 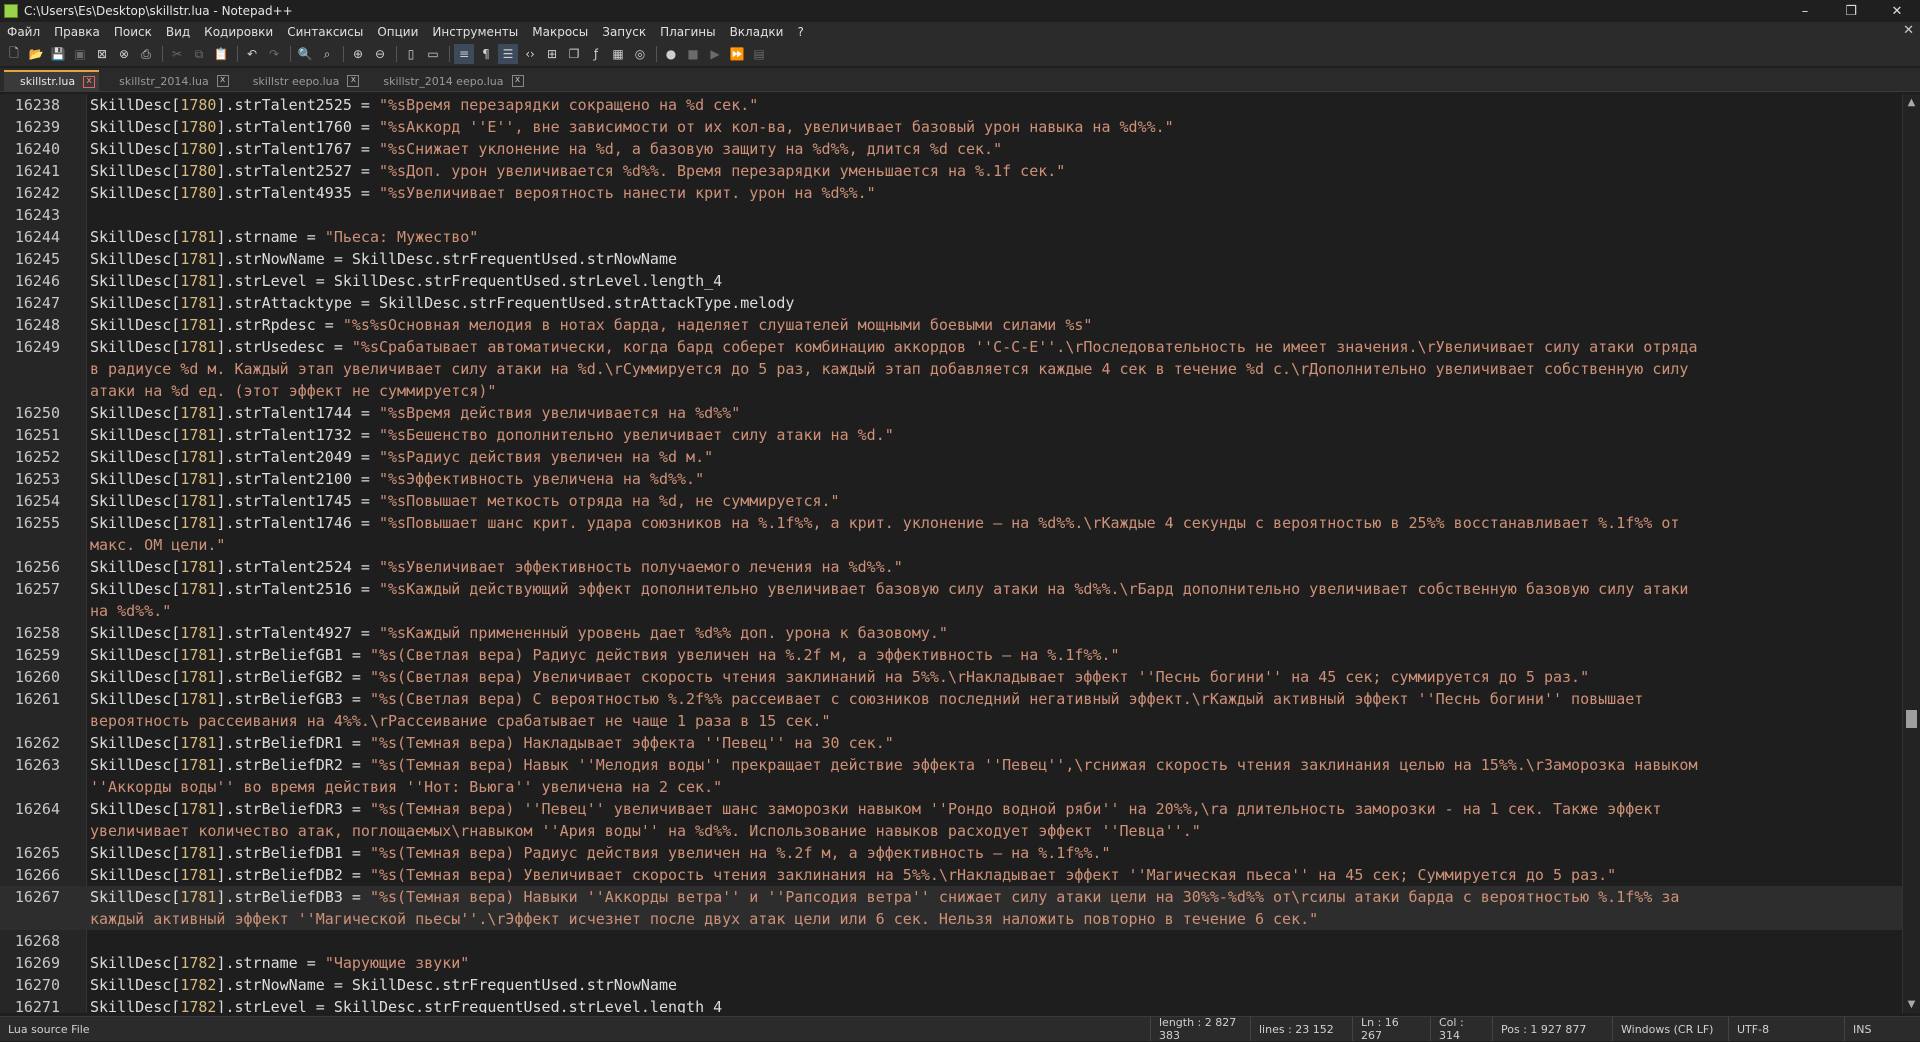 What do you see at coordinates (671, 54) in the screenshot?
I see `record-macro-icon: ●` at bounding box center [671, 54].